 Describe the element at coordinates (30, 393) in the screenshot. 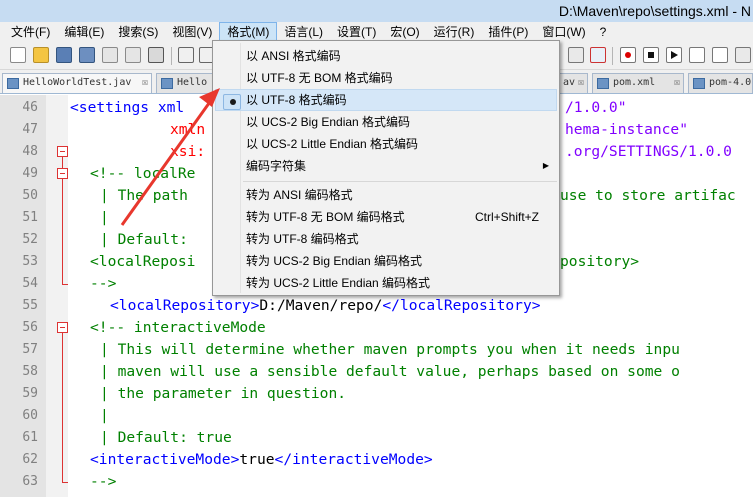

I see `line-number: 59` at that location.